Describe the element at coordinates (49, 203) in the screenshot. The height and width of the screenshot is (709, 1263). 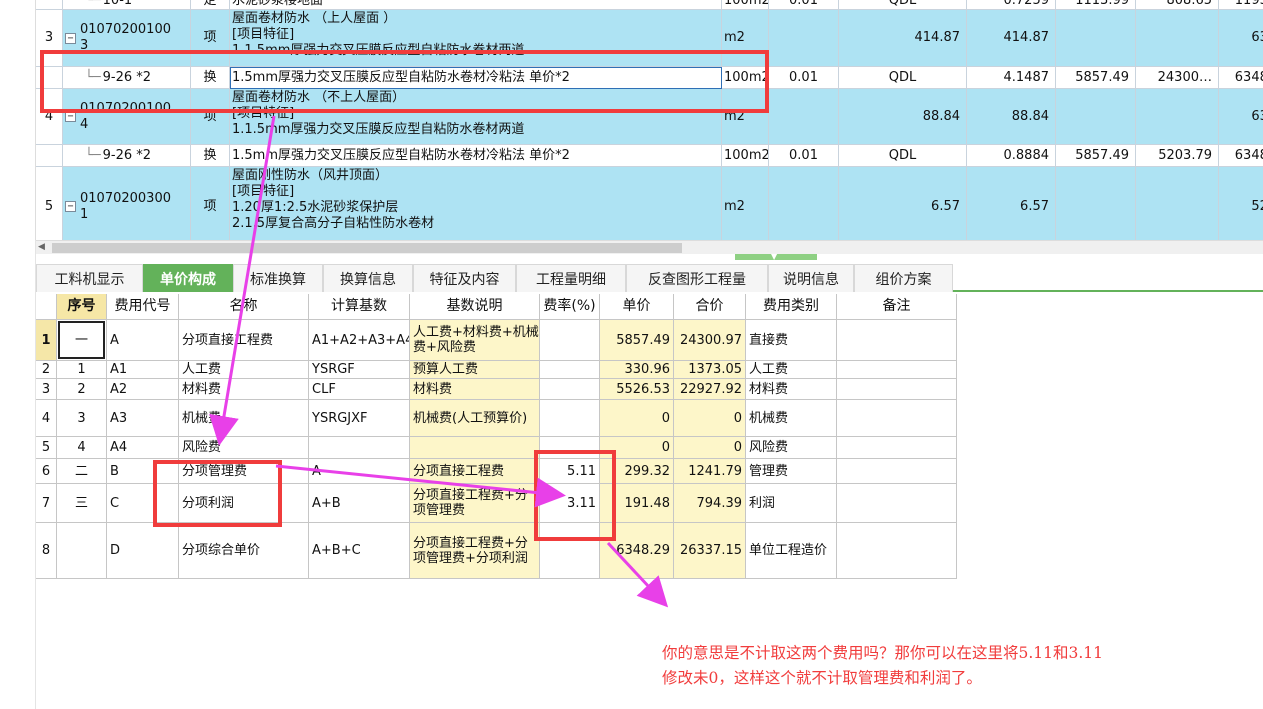
I see `row-number: 5` at that location.